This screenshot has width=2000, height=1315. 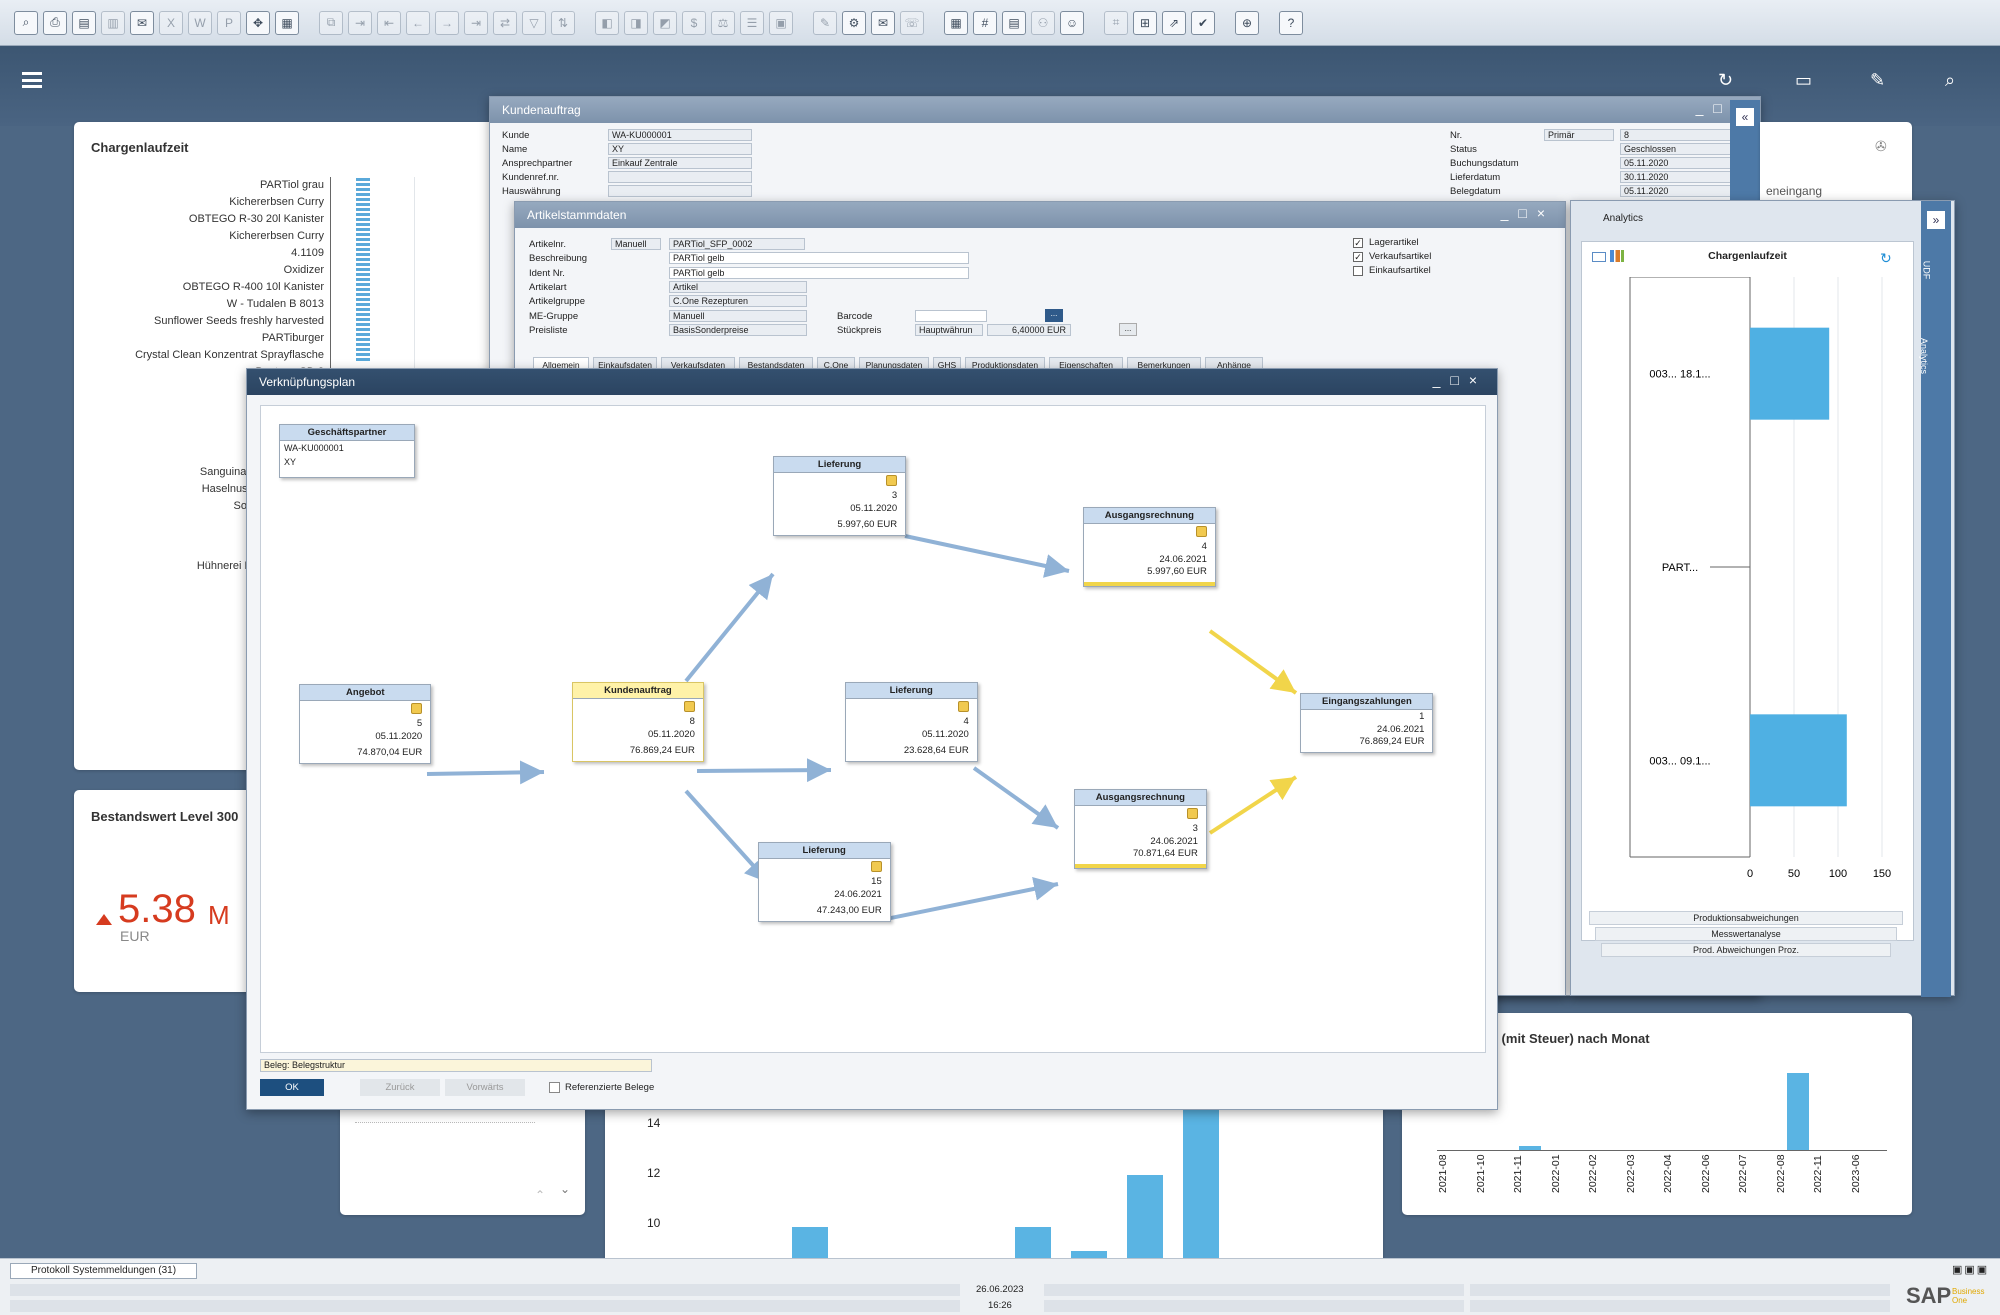 What do you see at coordinates (738, 301) in the screenshot?
I see `item-field-input: C.One Rezepturen` at bounding box center [738, 301].